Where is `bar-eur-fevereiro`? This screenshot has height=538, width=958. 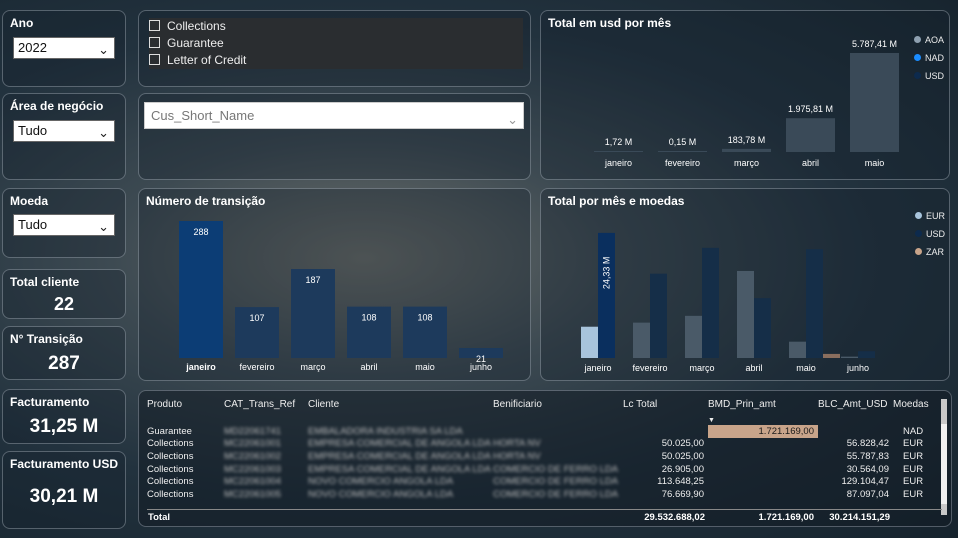
bar-eur-fevereiro is located at coordinates (641, 340).